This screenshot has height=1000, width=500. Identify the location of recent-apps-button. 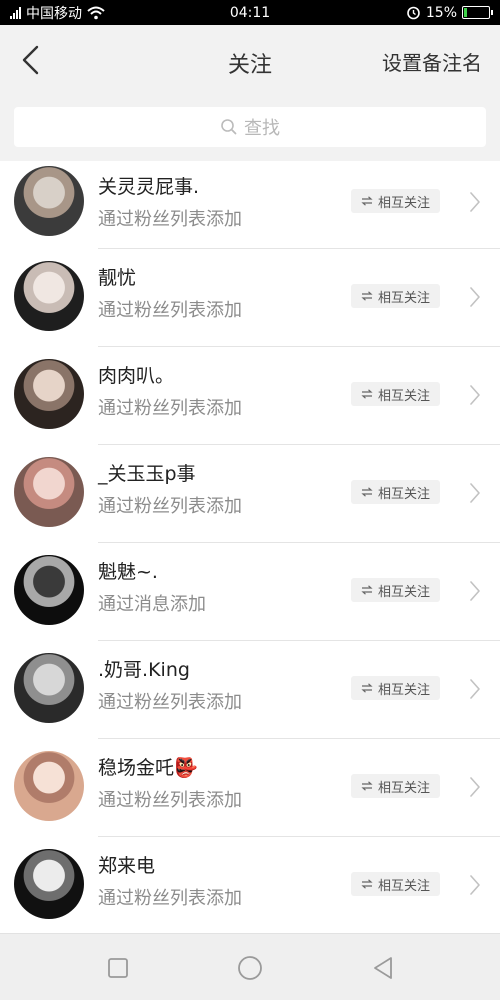
(118, 968).